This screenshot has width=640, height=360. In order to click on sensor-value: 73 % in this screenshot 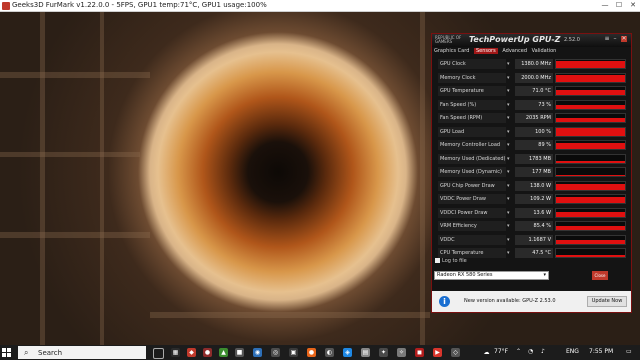, I will do `click(534, 104)`.